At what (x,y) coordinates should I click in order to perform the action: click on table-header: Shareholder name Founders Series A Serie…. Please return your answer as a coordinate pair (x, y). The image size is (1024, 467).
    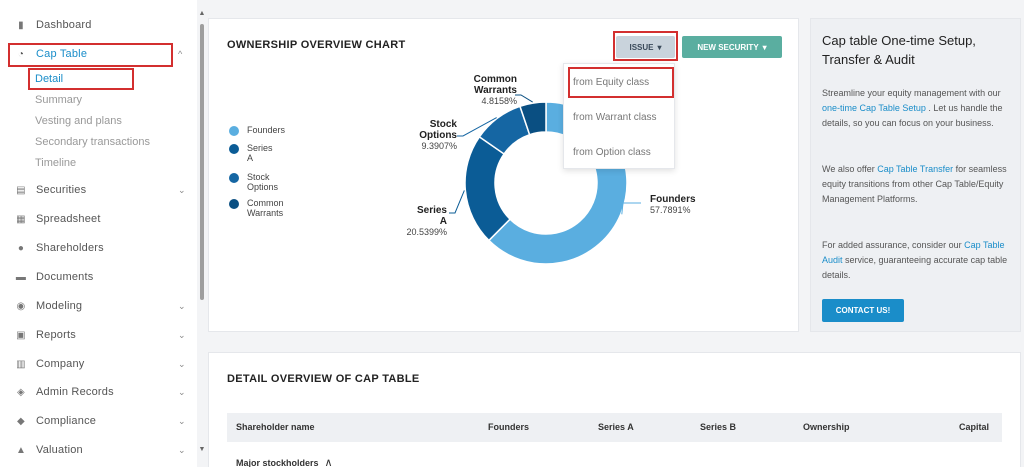
    Looking at the image, I should click on (614, 427).